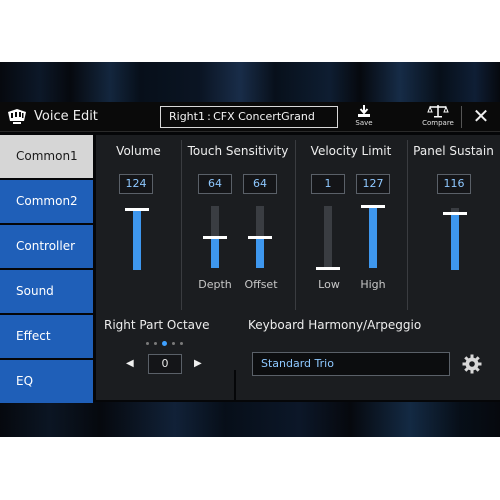  I want to click on touch-depth-slider-fill, so click(215, 252).